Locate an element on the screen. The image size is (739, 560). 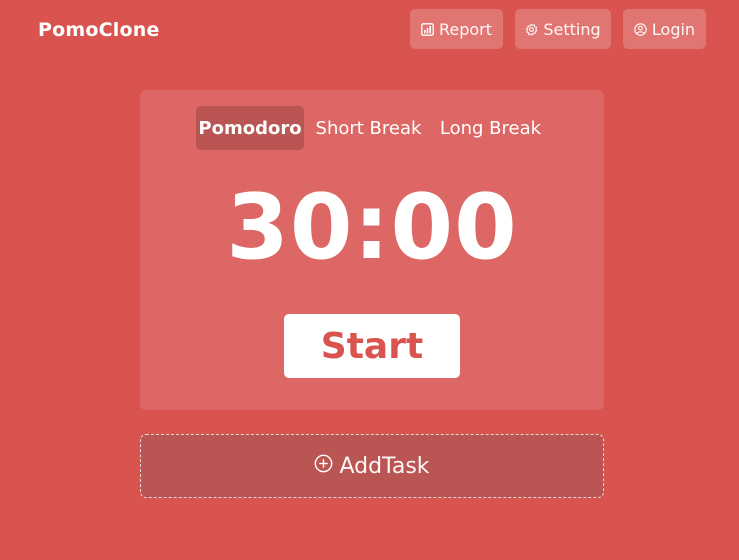
add-task-label: AddTask is located at coordinates (384, 466).